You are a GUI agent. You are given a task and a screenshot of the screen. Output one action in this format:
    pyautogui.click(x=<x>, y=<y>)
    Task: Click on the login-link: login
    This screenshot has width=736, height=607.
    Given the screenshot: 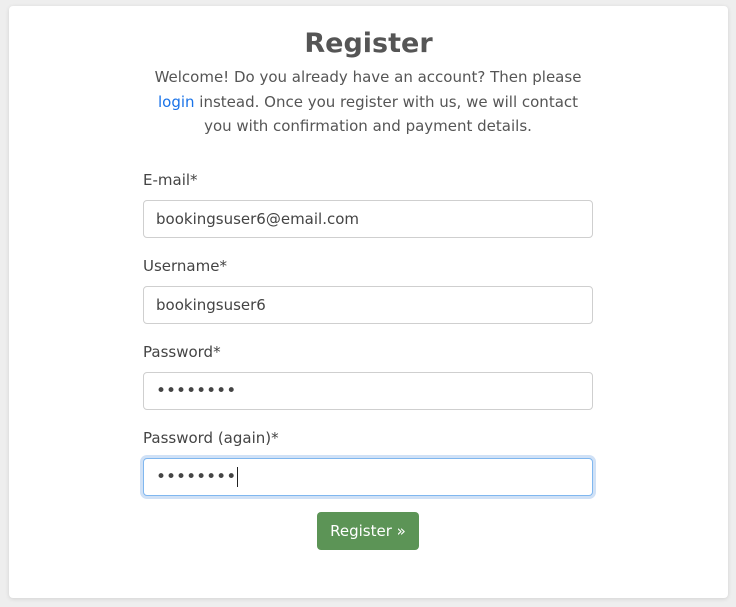 What is the action you would take?
    pyautogui.click(x=176, y=102)
    